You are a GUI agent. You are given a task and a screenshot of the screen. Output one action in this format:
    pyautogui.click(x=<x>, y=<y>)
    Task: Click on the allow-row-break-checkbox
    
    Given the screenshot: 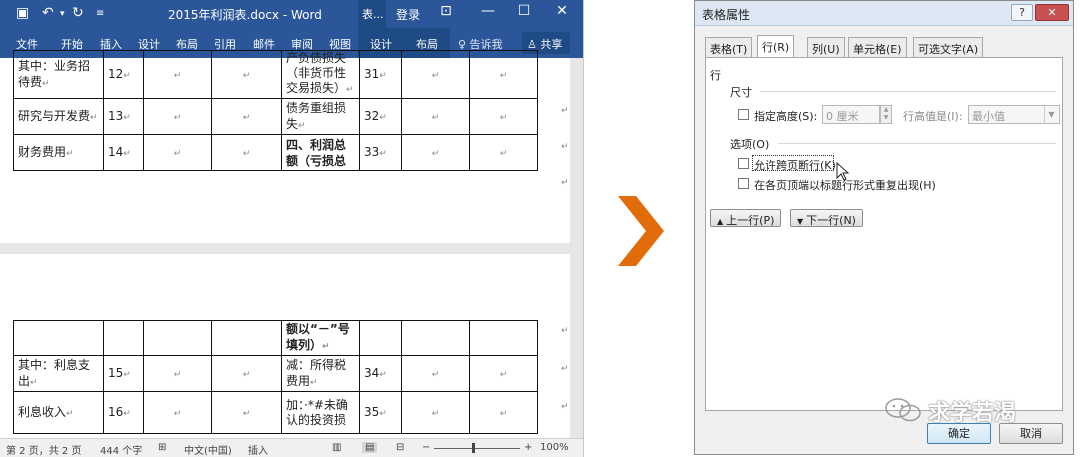 What is the action you would take?
    pyautogui.click(x=743, y=163)
    